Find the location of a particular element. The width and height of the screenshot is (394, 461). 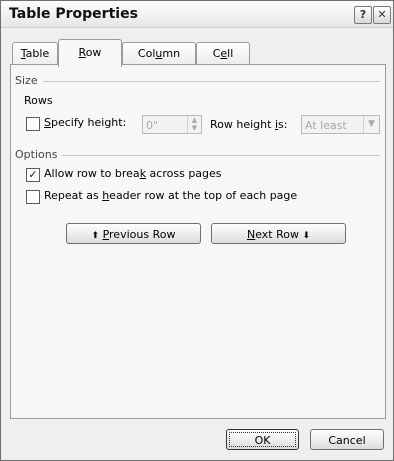

close-icon: ✕ is located at coordinates (382, 15).